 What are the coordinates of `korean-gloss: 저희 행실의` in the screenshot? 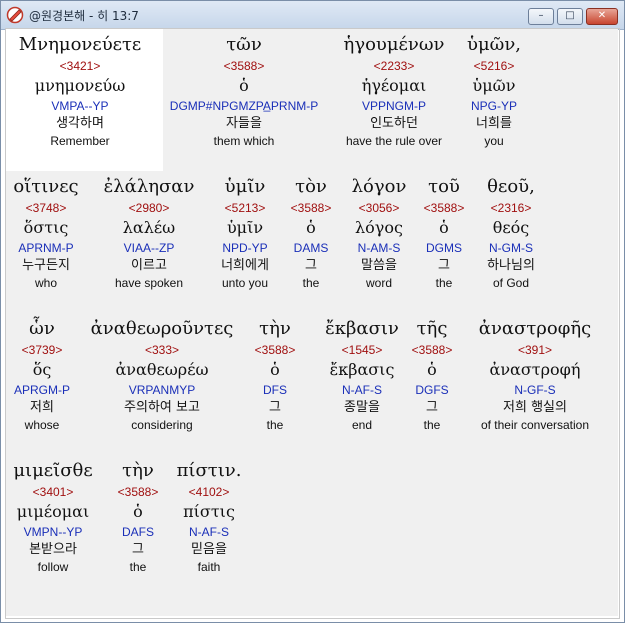 It's located at (535, 407).